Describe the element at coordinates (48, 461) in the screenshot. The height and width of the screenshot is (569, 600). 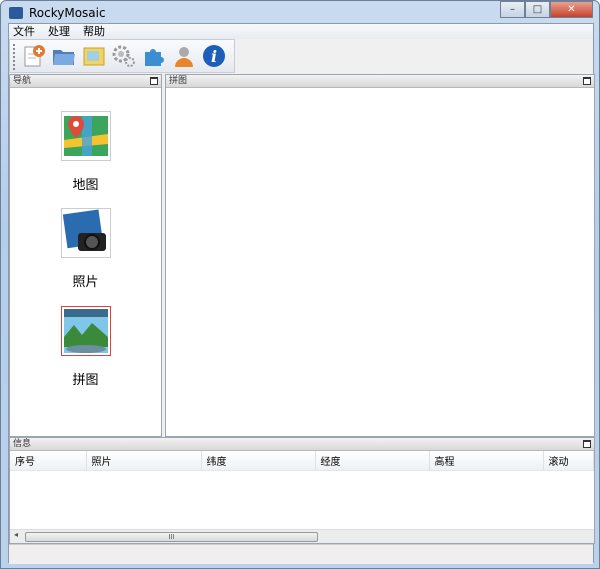
I see `column-header-index: 序号` at that location.